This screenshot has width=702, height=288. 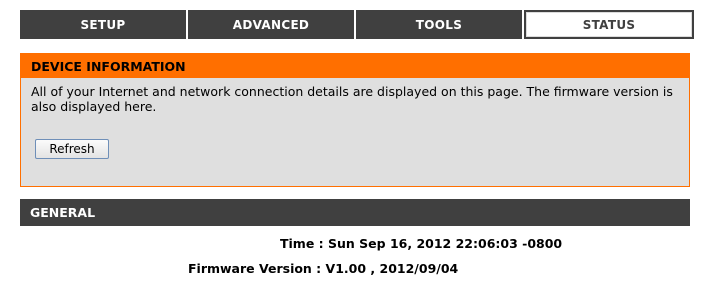 I want to click on time-row: Time : Sun Sep 16, 2012 22:06:03 -0800, so click(x=421, y=243).